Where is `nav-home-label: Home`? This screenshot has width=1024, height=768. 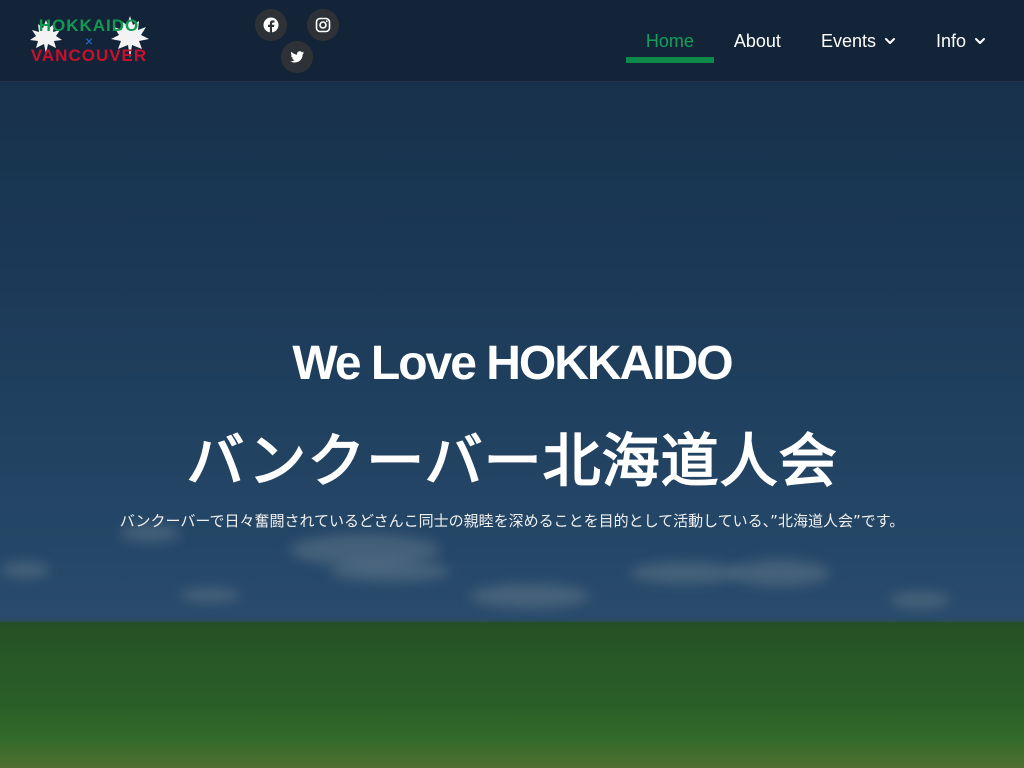 nav-home-label: Home is located at coordinates (669, 40).